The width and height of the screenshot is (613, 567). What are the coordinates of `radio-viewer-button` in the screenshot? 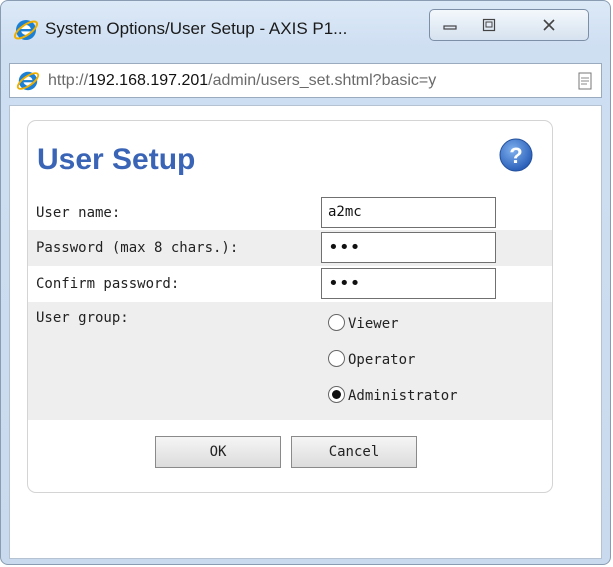 It's located at (336, 322).